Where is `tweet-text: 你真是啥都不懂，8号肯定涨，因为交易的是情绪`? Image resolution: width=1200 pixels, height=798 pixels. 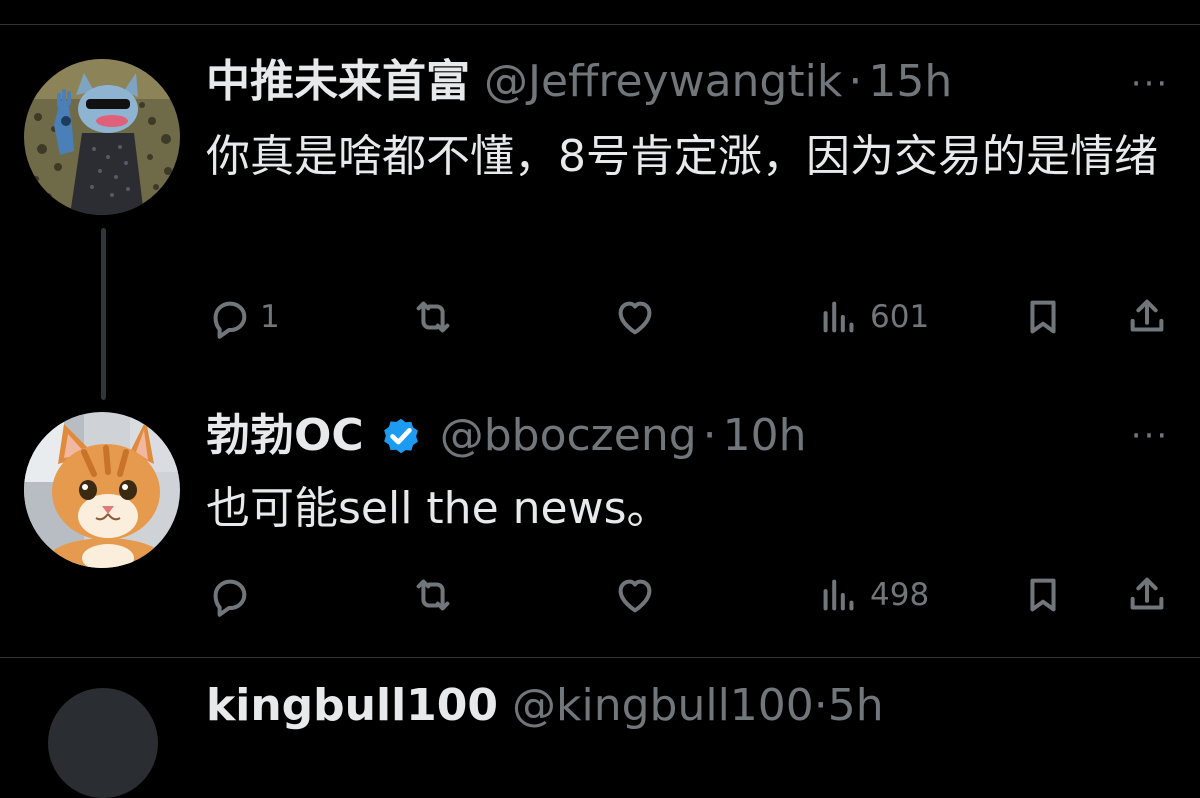
tweet-text: 你真是啥都不懂，8号肯定涨，因为交易的是情绪 is located at coordinates (682, 156).